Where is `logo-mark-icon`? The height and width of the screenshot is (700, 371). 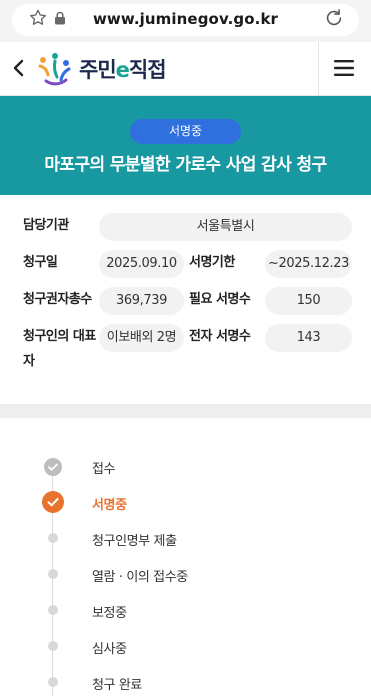 logo-mark-icon is located at coordinates (56, 69).